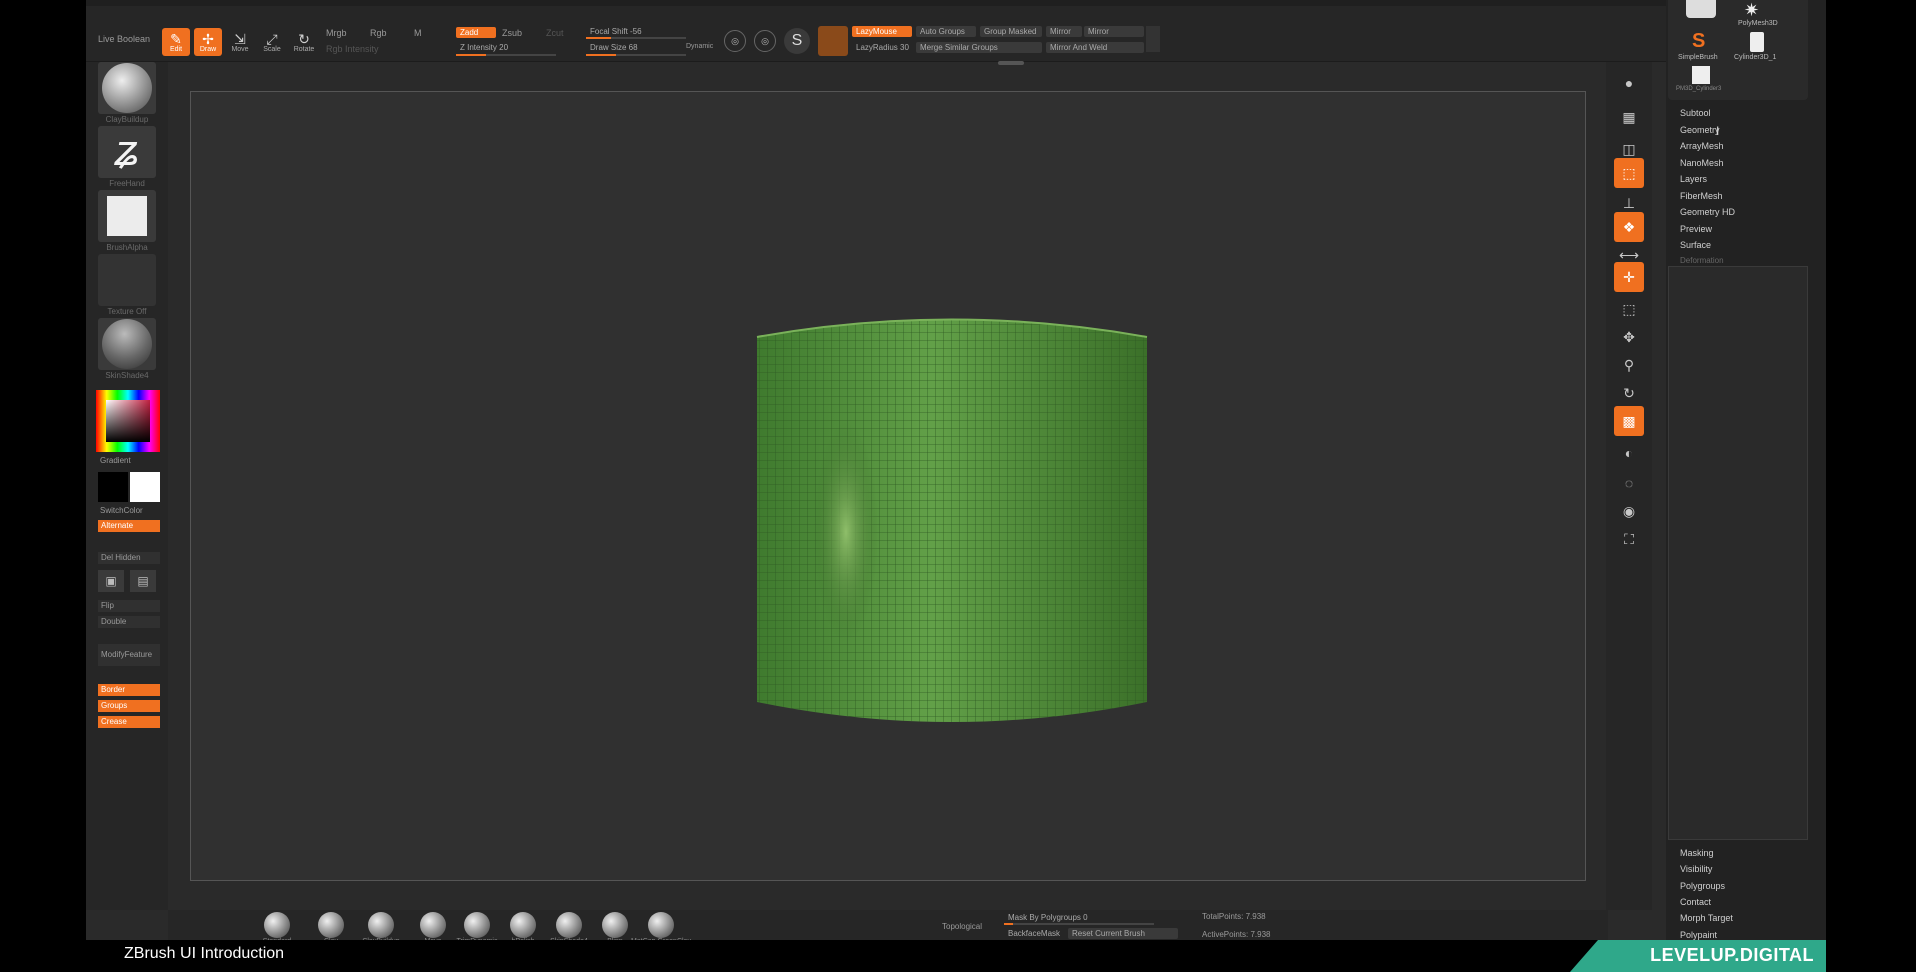 The image size is (1916, 972). Describe the element at coordinates (129, 706) in the screenshot. I see `groups-button: Groups` at that location.